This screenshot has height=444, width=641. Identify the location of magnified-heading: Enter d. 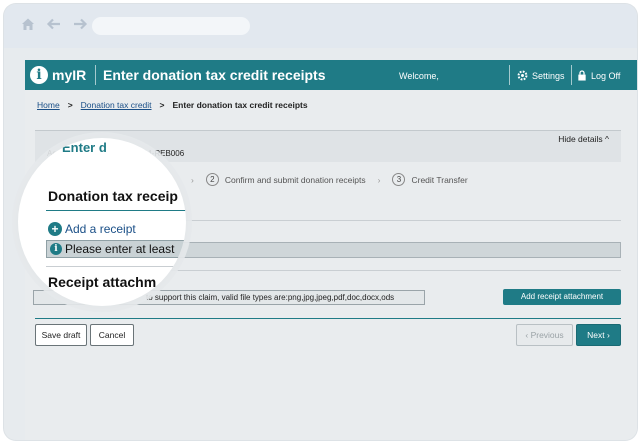
(84, 147).